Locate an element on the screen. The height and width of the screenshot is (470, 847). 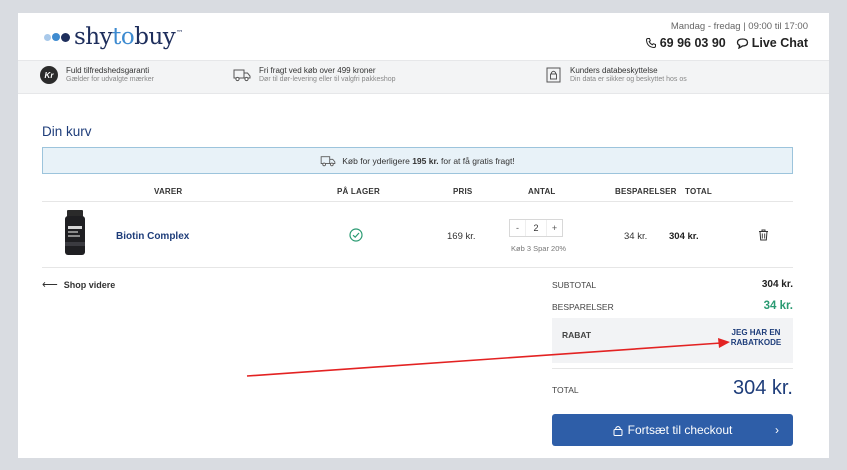
column-header-items: VARER is located at coordinates (168, 191).